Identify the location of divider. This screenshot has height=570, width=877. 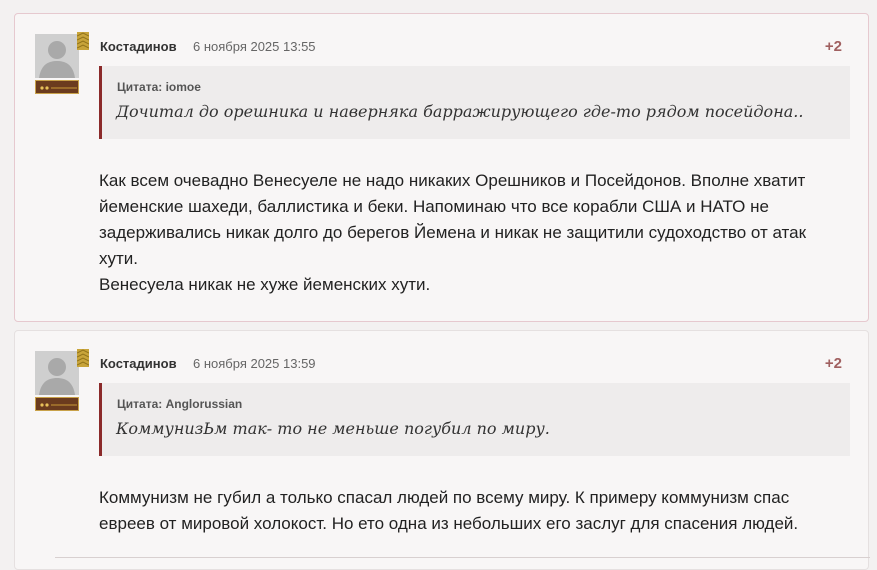
(462, 557).